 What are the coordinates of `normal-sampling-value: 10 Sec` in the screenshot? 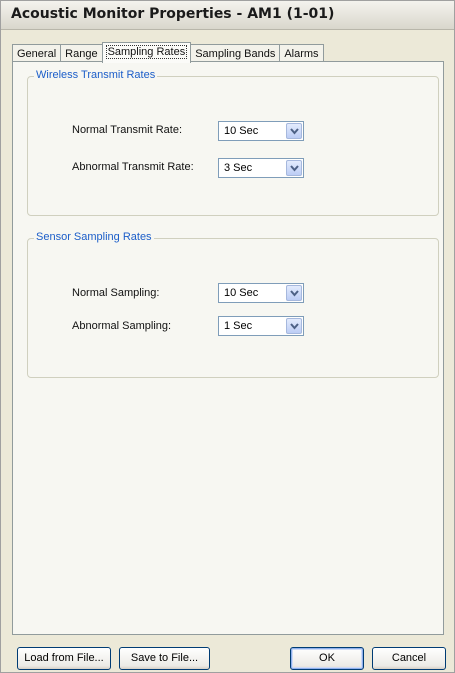 It's located at (241, 293).